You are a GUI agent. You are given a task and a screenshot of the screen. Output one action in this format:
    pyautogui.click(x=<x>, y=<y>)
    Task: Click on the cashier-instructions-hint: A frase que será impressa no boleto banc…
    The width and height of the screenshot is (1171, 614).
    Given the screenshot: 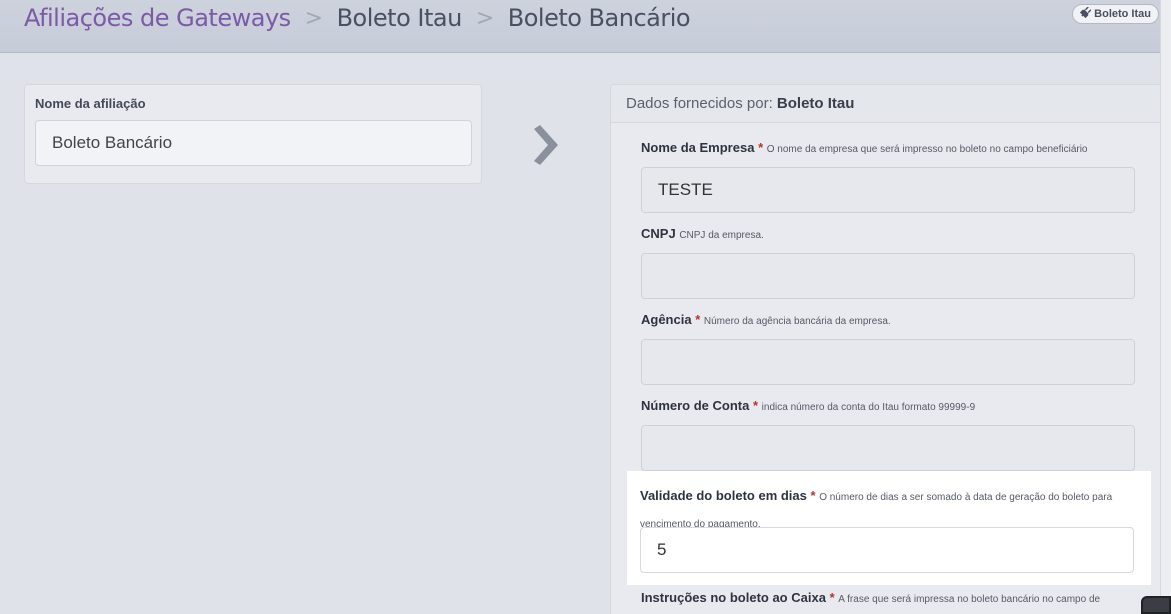 What is the action you would take?
    pyautogui.click(x=969, y=599)
    